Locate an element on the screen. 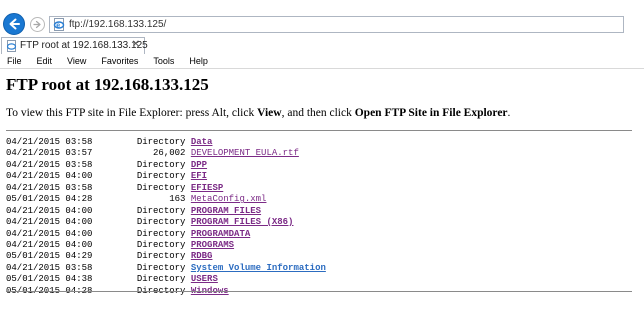  listing-link: EFI is located at coordinates (199, 176).